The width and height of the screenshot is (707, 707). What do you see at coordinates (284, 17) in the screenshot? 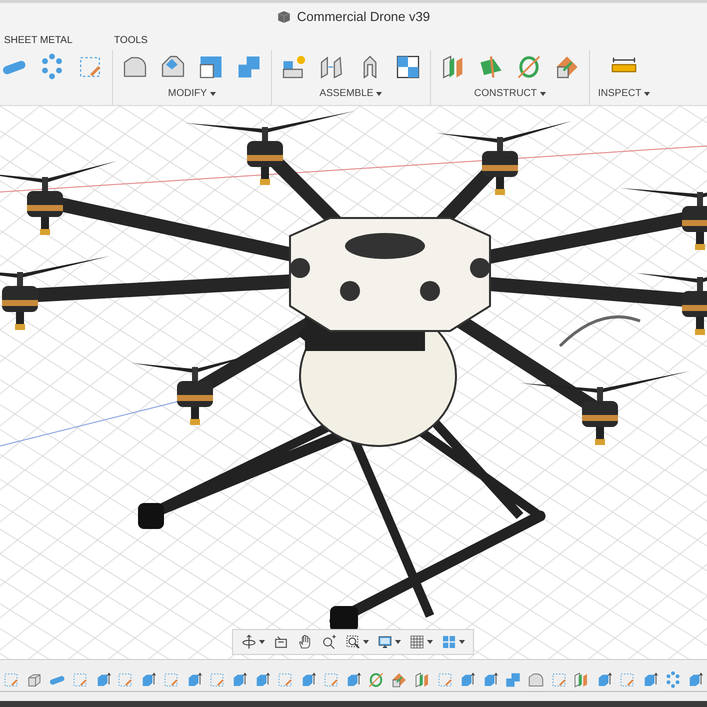
I see `cube-icon` at bounding box center [284, 17].